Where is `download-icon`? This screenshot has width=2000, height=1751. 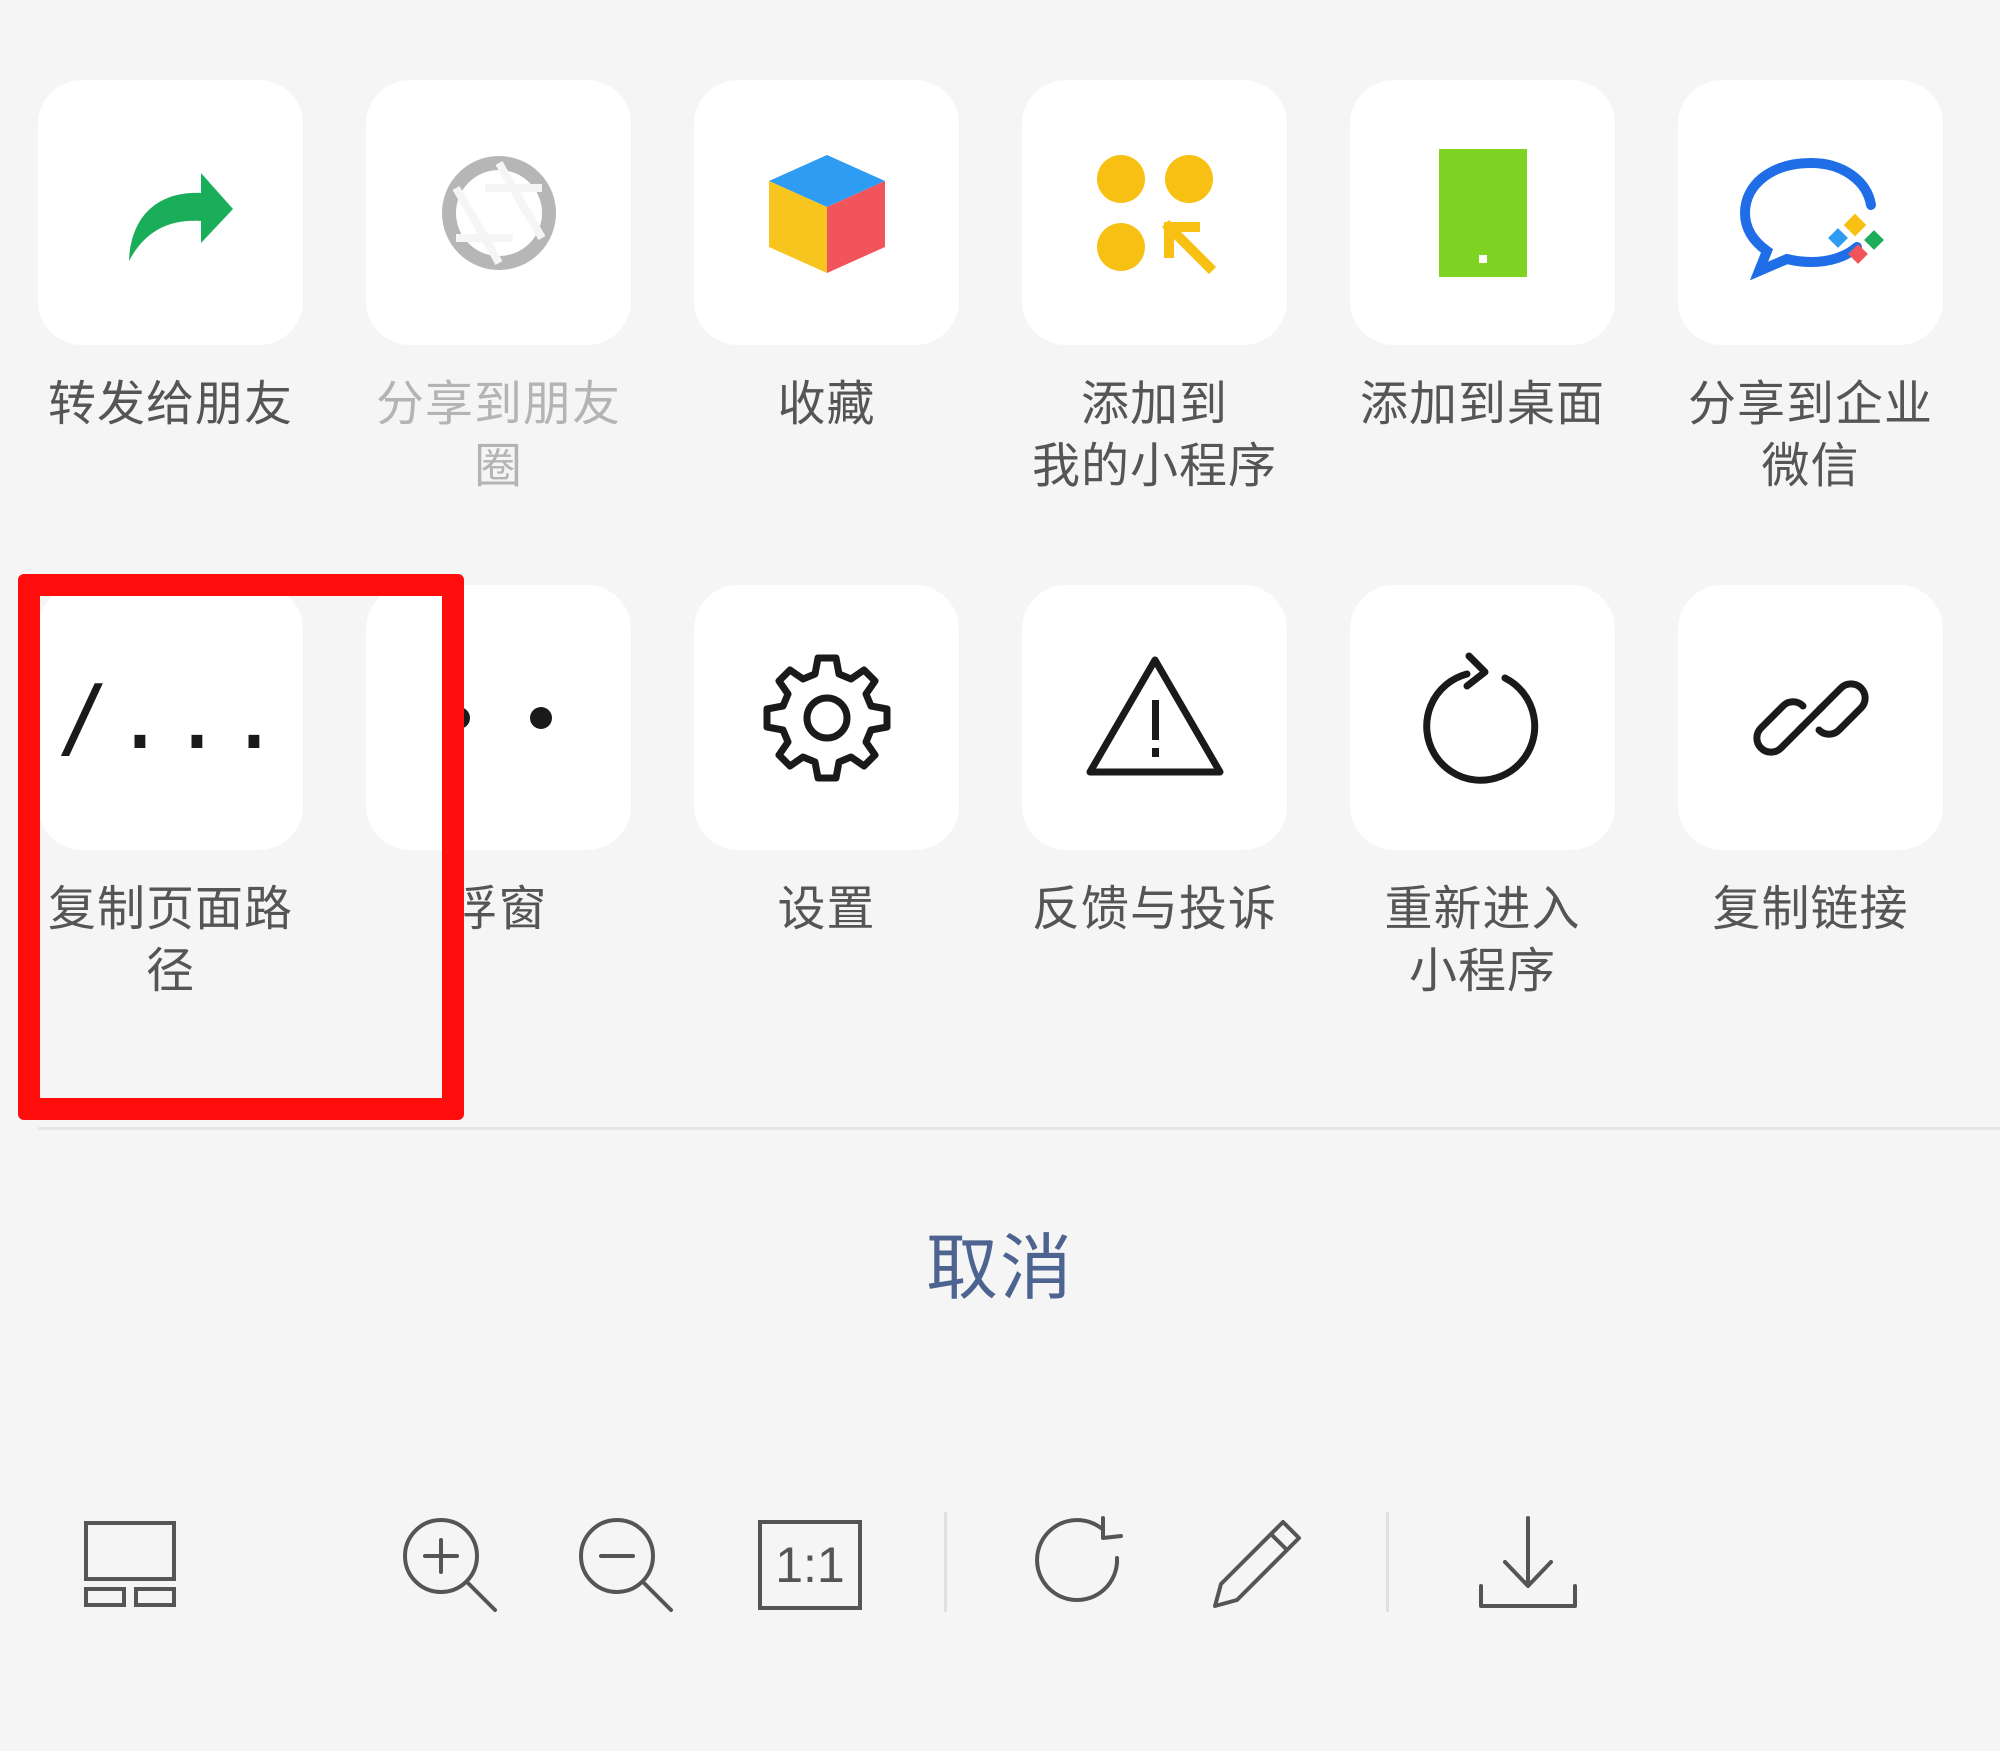
download-icon is located at coordinates (1528, 1562).